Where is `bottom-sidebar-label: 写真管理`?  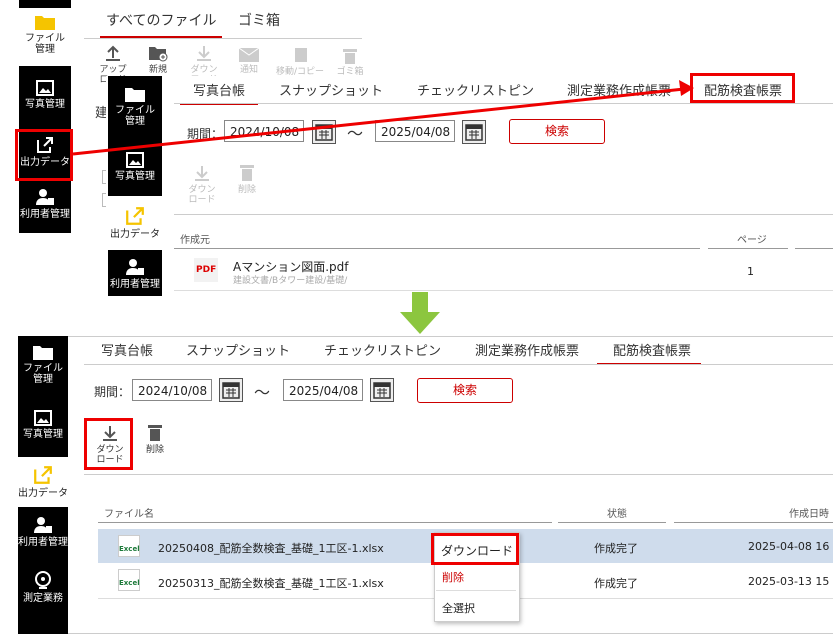 bottom-sidebar-label: 写真管理 is located at coordinates (43, 434).